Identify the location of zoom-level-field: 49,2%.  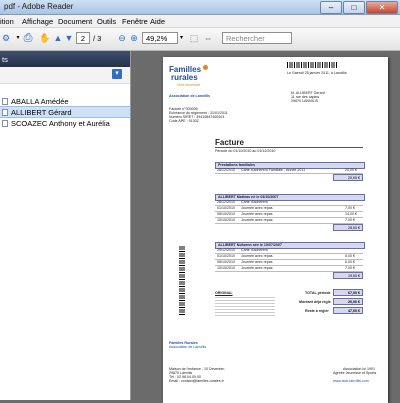
(160, 38).